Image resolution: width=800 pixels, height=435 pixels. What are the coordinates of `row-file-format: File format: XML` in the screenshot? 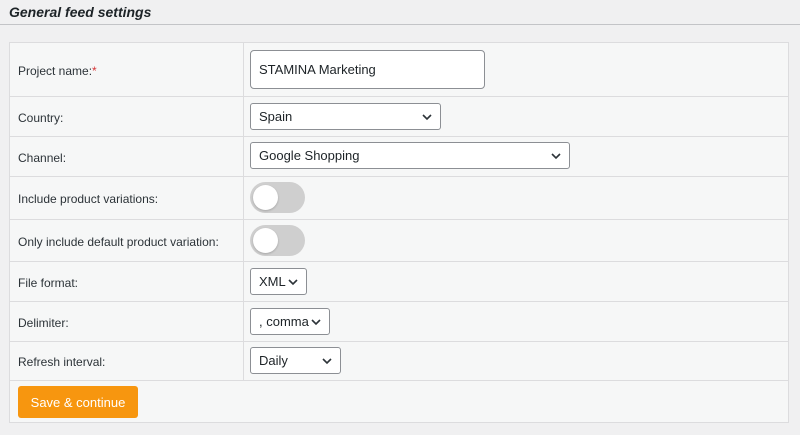 It's located at (399, 282).